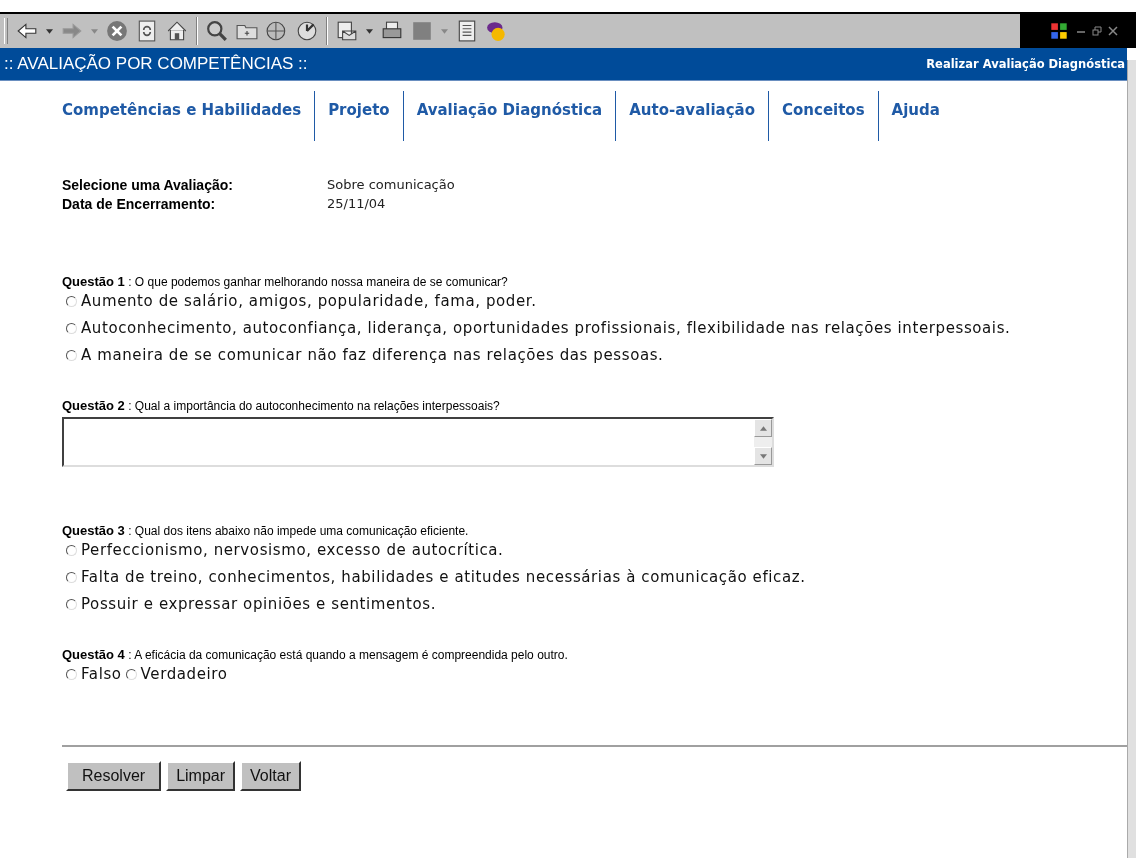  Describe the element at coordinates (101, 674) in the screenshot. I see `option-label: Falso` at that location.